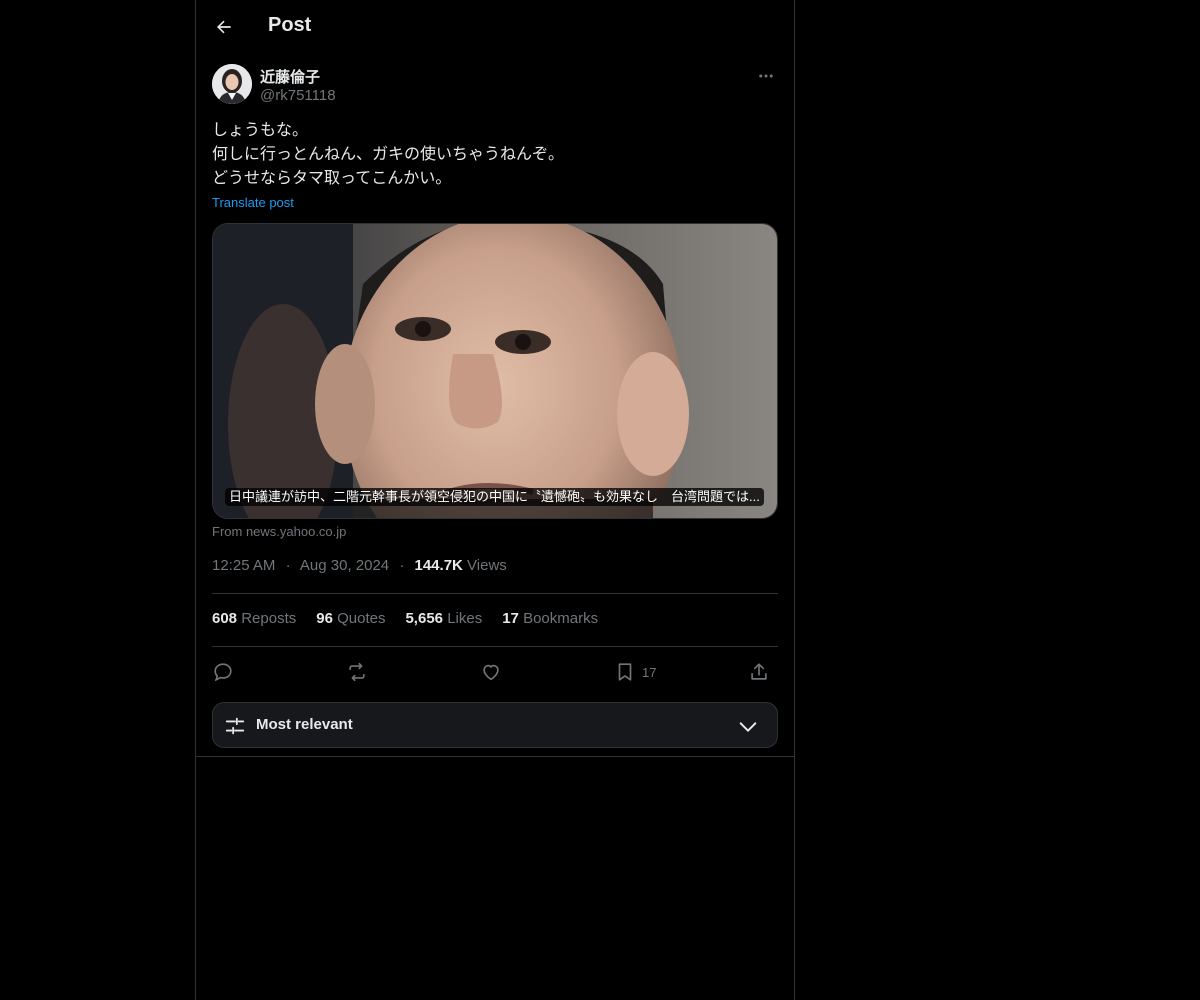 This screenshot has width=1200, height=1000. What do you see at coordinates (495, 26) in the screenshot?
I see `page-header: Post` at bounding box center [495, 26].